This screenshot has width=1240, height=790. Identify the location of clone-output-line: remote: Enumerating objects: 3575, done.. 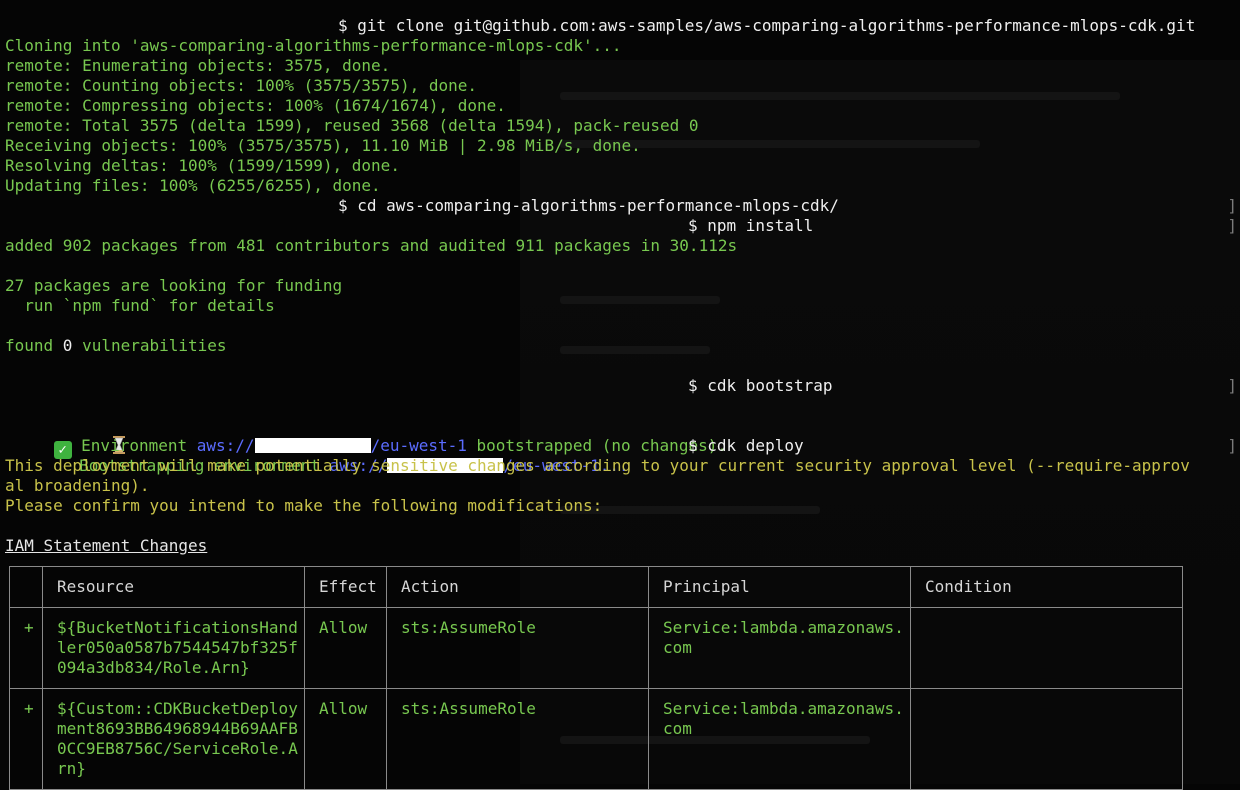
(198, 65).